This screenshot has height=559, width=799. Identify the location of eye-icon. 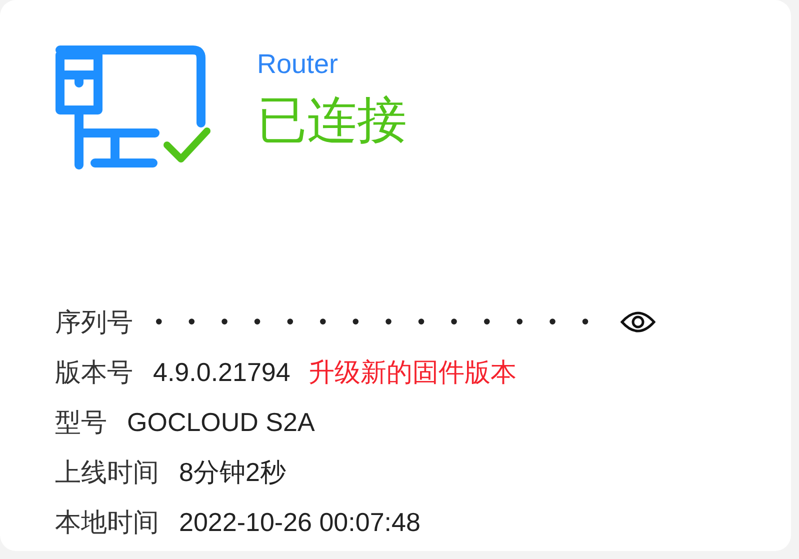
(638, 322).